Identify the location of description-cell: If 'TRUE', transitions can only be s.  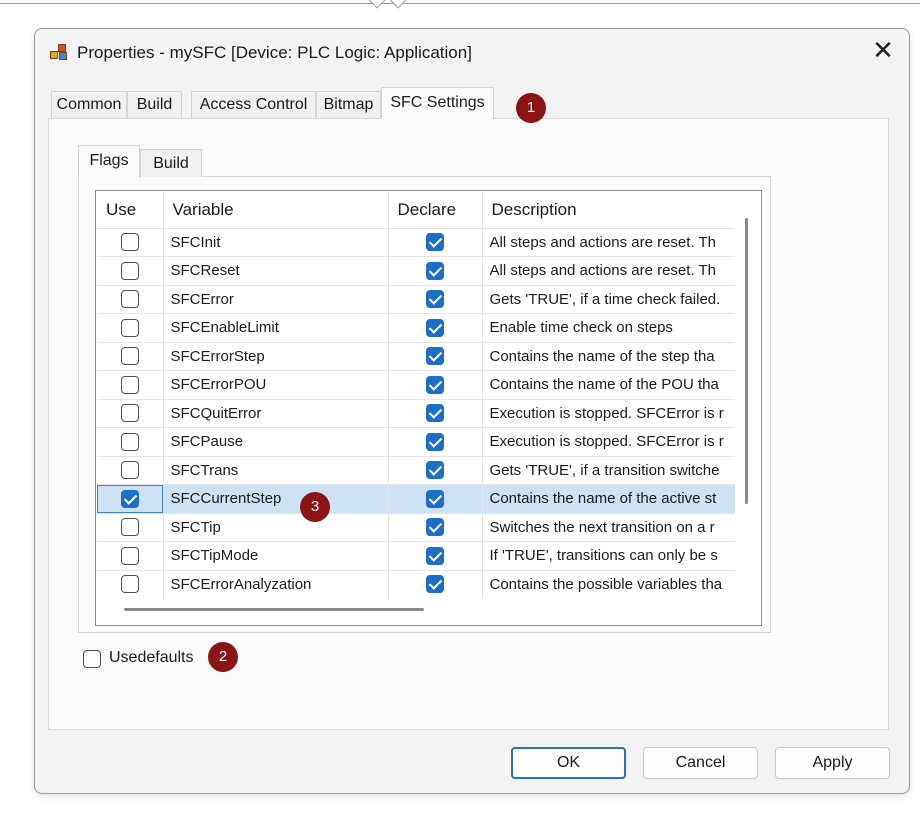
(608, 556).